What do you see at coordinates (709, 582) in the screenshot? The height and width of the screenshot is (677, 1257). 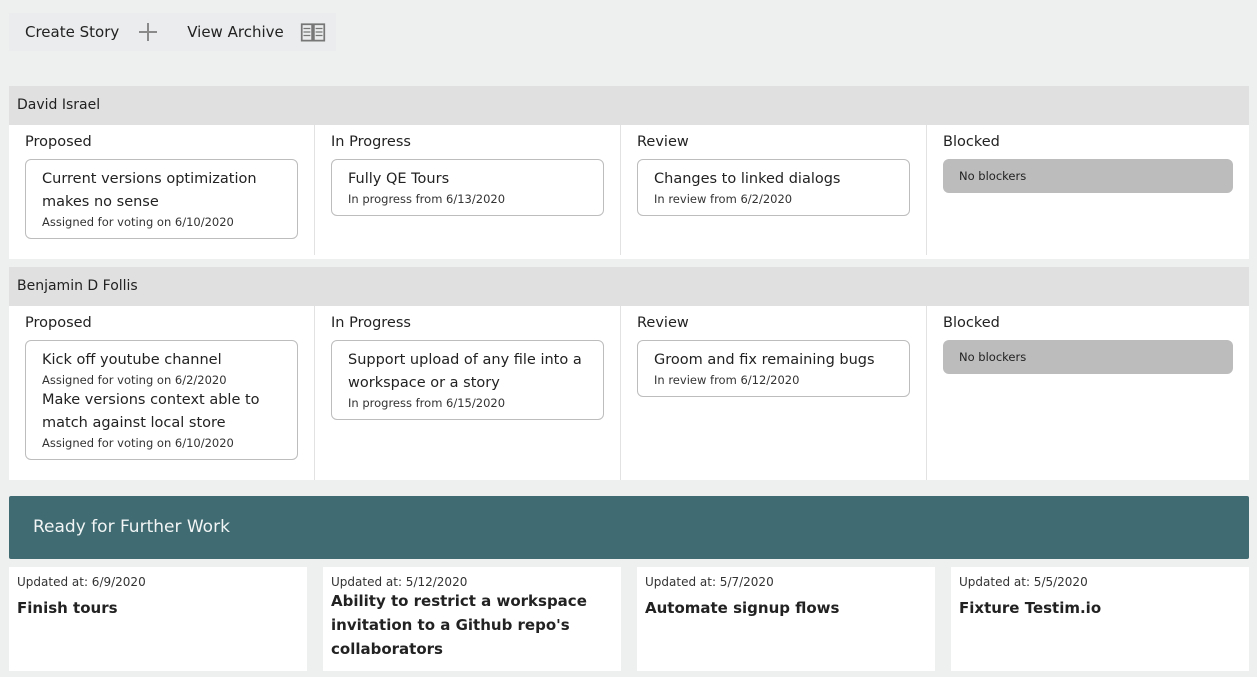 I see `updated-date: Updated at: 5/7/2020` at bounding box center [709, 582].